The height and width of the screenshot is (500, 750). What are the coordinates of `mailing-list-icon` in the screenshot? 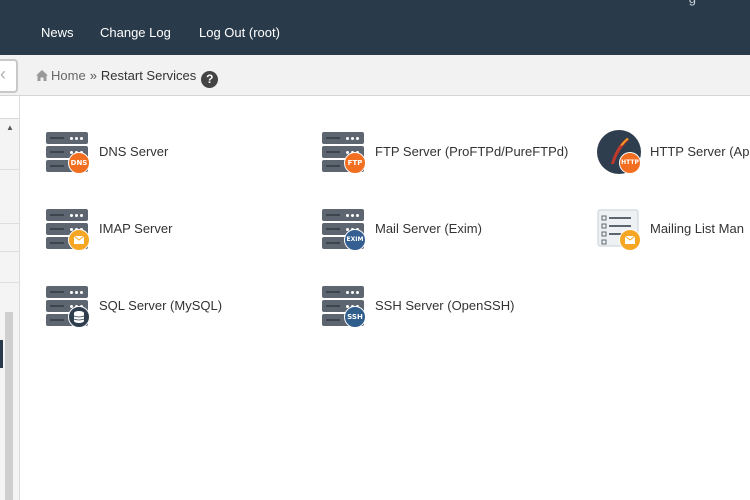 It's located at (619, 229).